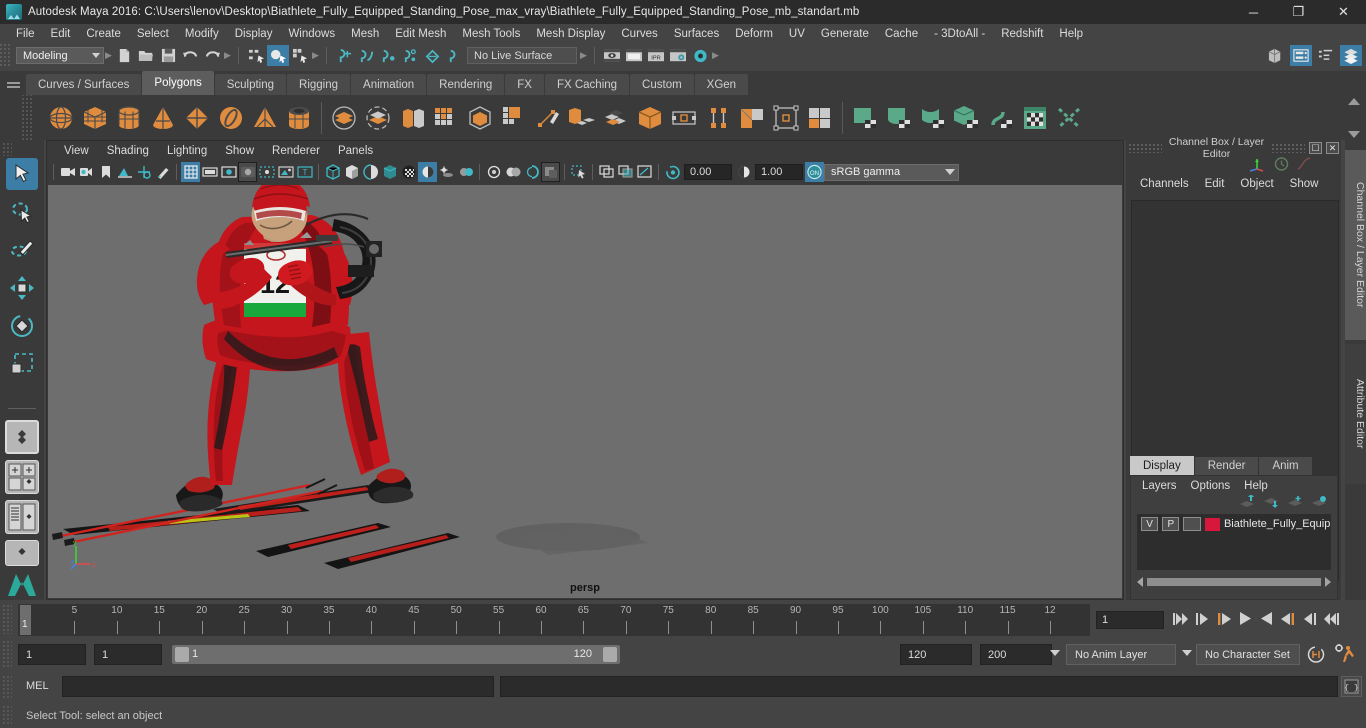 This screenshot has width=1366, height=728. I want to click on smooth-shade-icon, so click(351, 172).